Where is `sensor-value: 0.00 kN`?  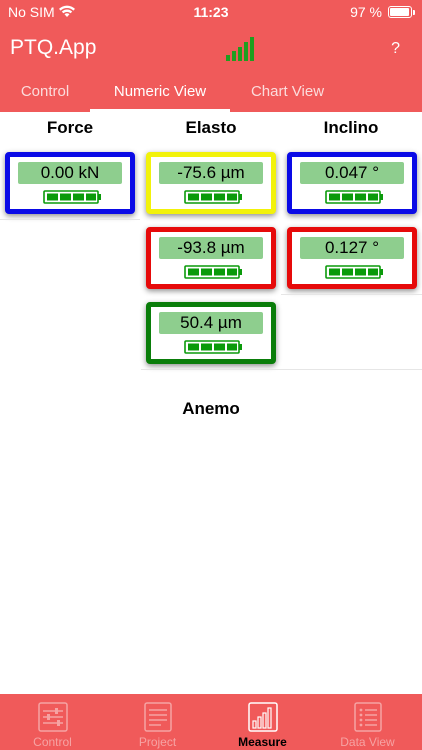 sensor-value: 0.00 kN is located at coordinates (70, 173).